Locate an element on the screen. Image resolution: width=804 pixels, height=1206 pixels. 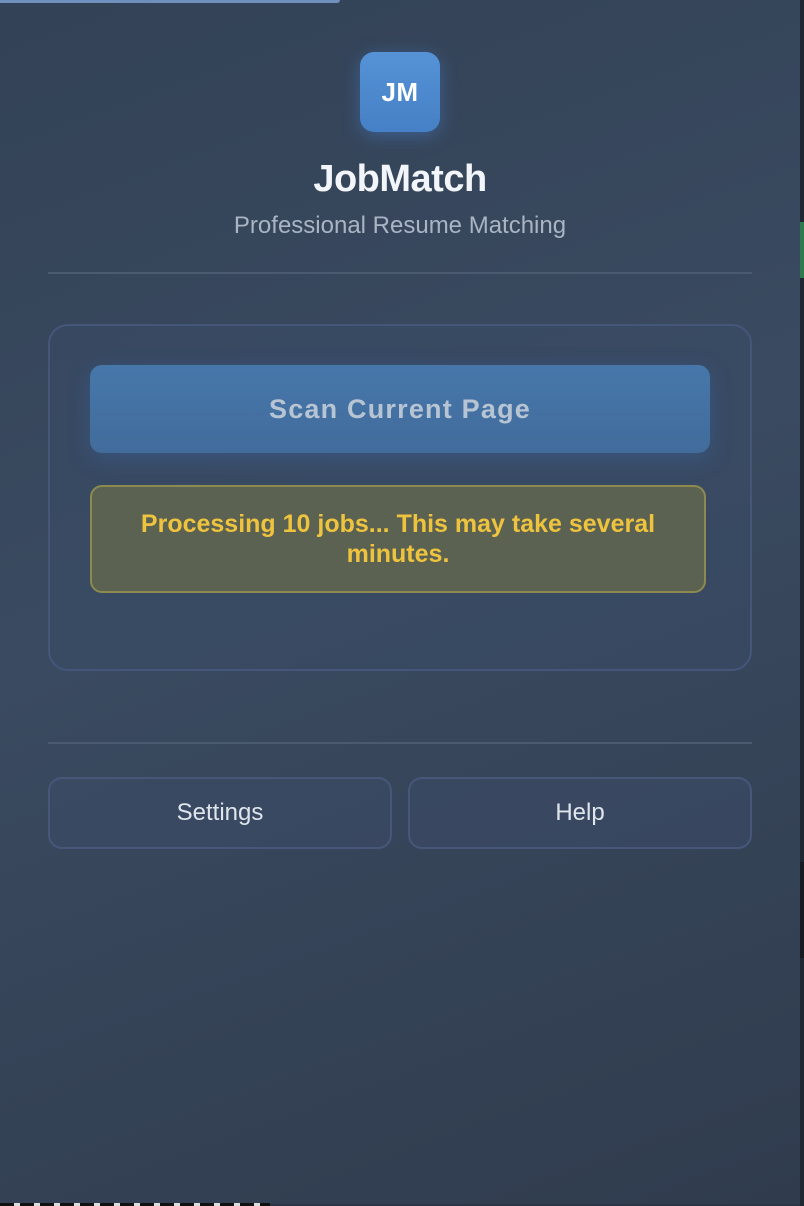
app-subtitle: Professional Resume Matching is located at coordinates (400, 225).